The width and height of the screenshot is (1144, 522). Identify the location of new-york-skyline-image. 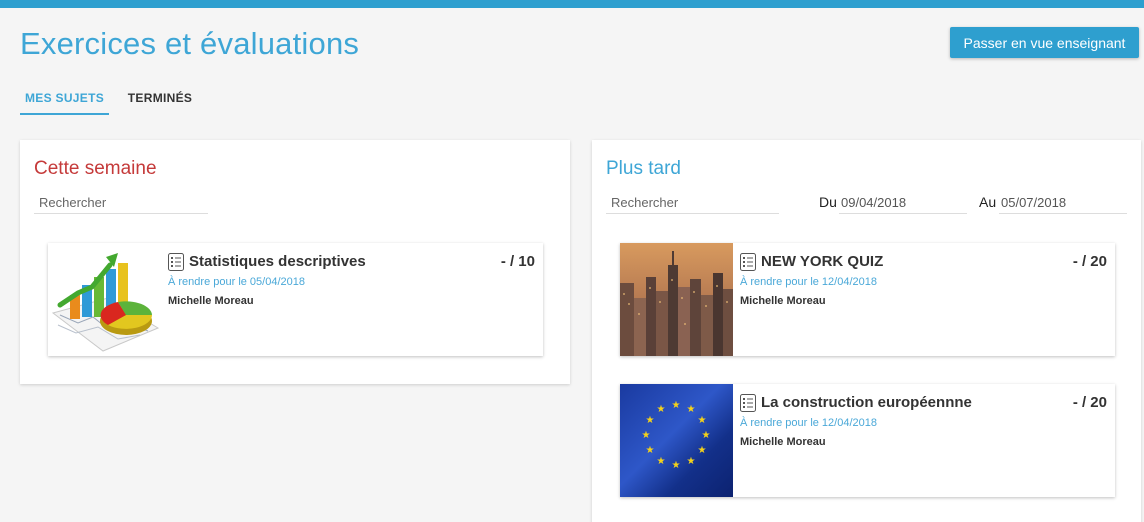
(676, 299).